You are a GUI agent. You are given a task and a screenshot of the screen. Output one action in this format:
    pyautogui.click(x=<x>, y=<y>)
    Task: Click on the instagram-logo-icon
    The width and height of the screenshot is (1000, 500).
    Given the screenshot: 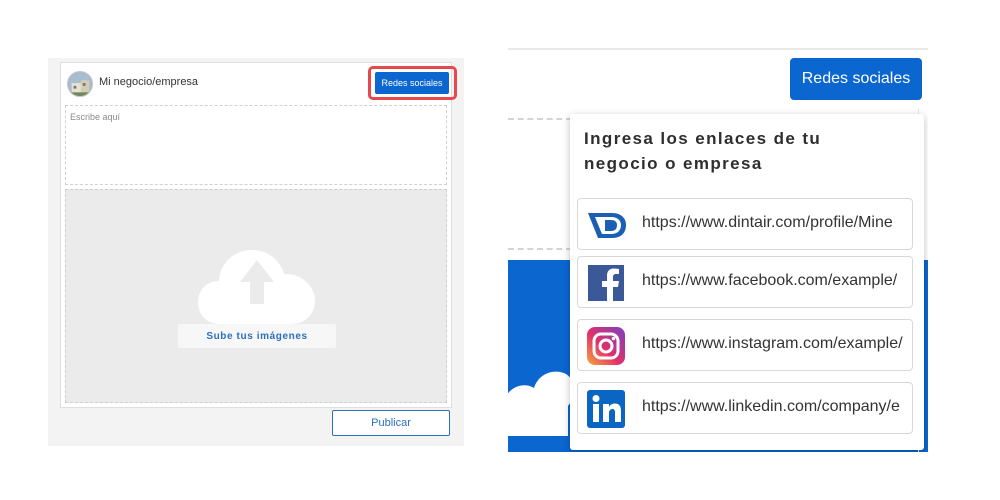 What is the action you would take?
    pyautogui.click(x=606, y=346)
    